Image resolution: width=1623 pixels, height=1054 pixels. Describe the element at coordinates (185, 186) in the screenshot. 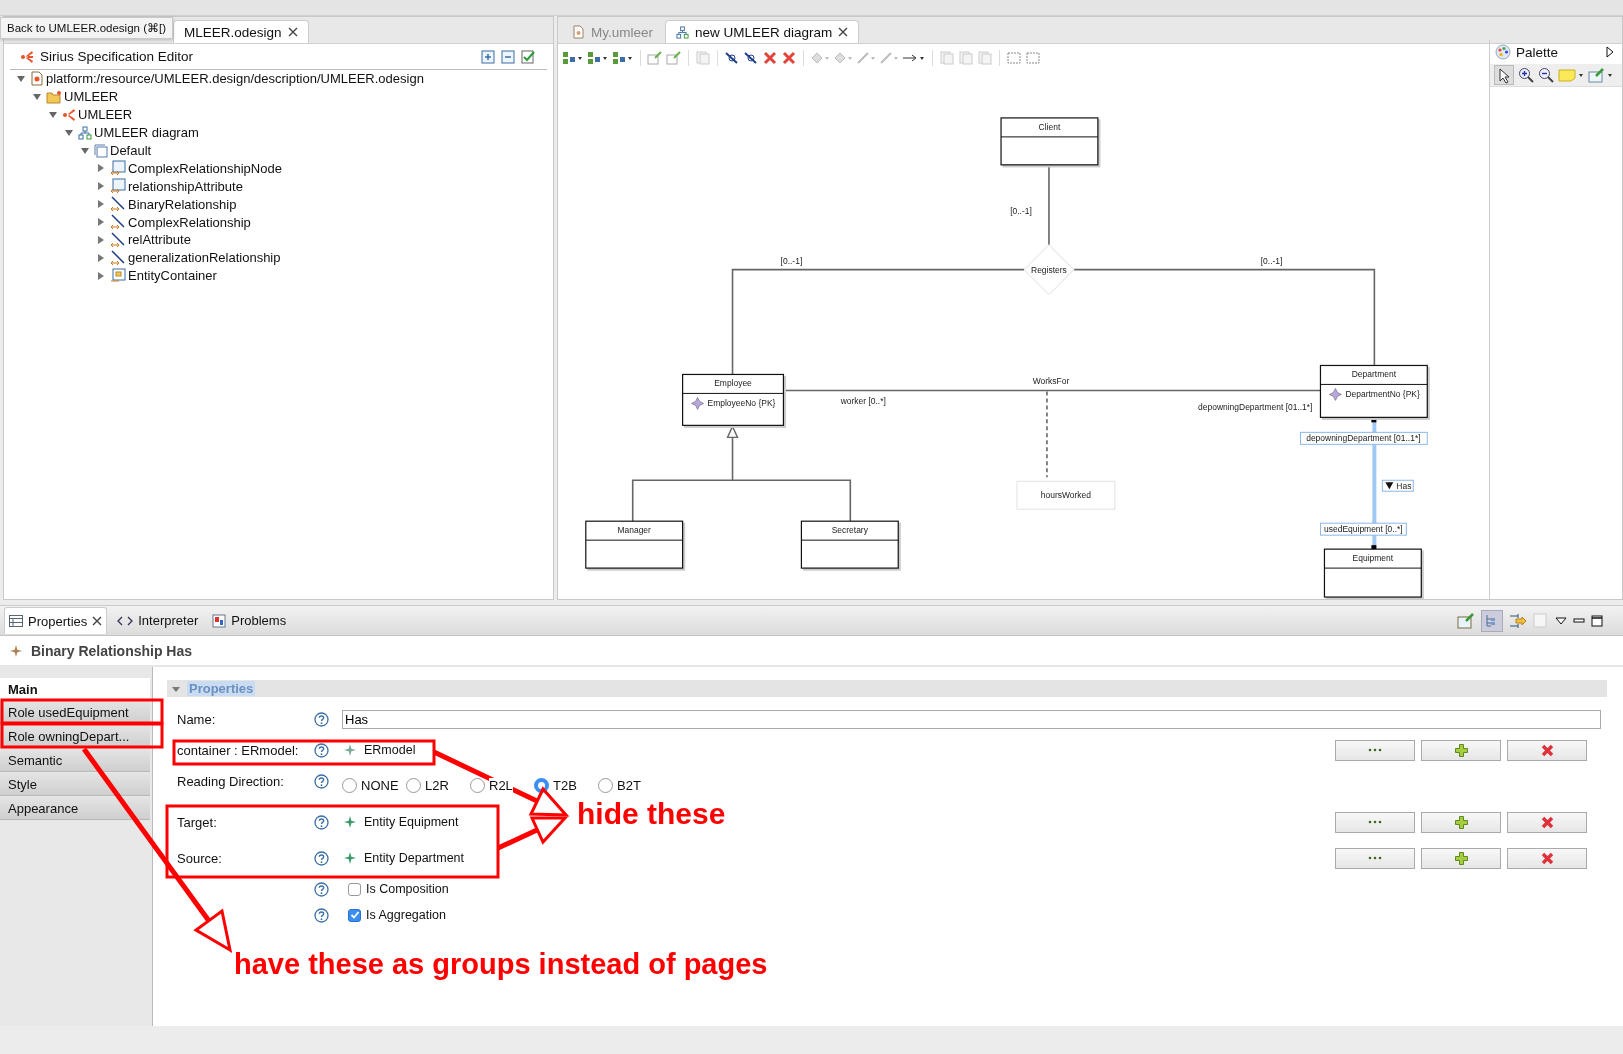

I see `tree-item: relationshipAttribute` at that location.